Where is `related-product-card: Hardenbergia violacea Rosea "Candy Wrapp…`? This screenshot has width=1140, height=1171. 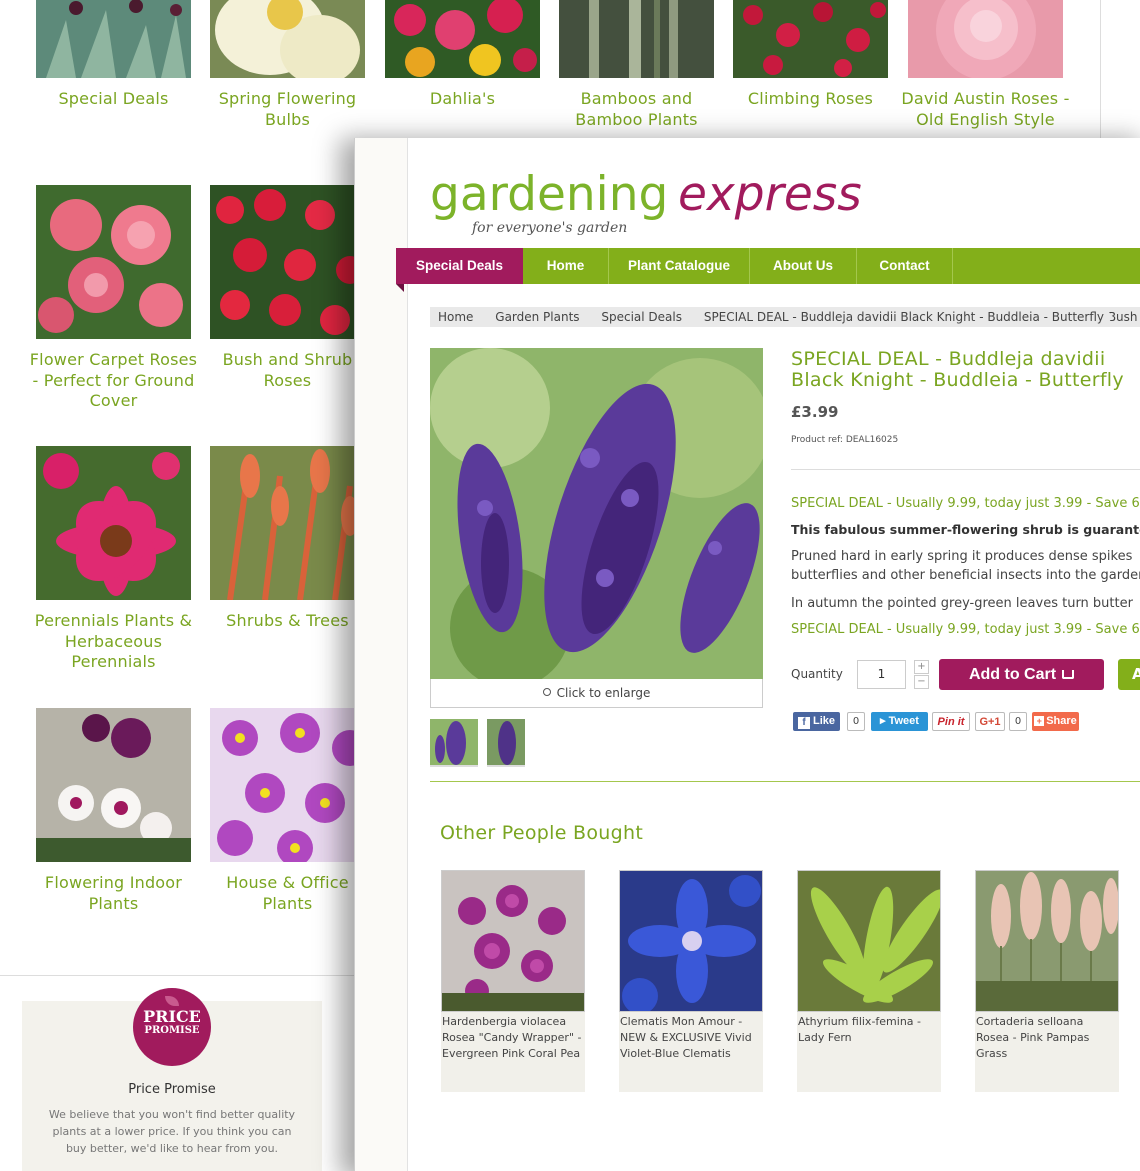 related-product-card: Hardenbergia violacea Rosea "Candy Wrapp… is located at coordinates (513, 981).